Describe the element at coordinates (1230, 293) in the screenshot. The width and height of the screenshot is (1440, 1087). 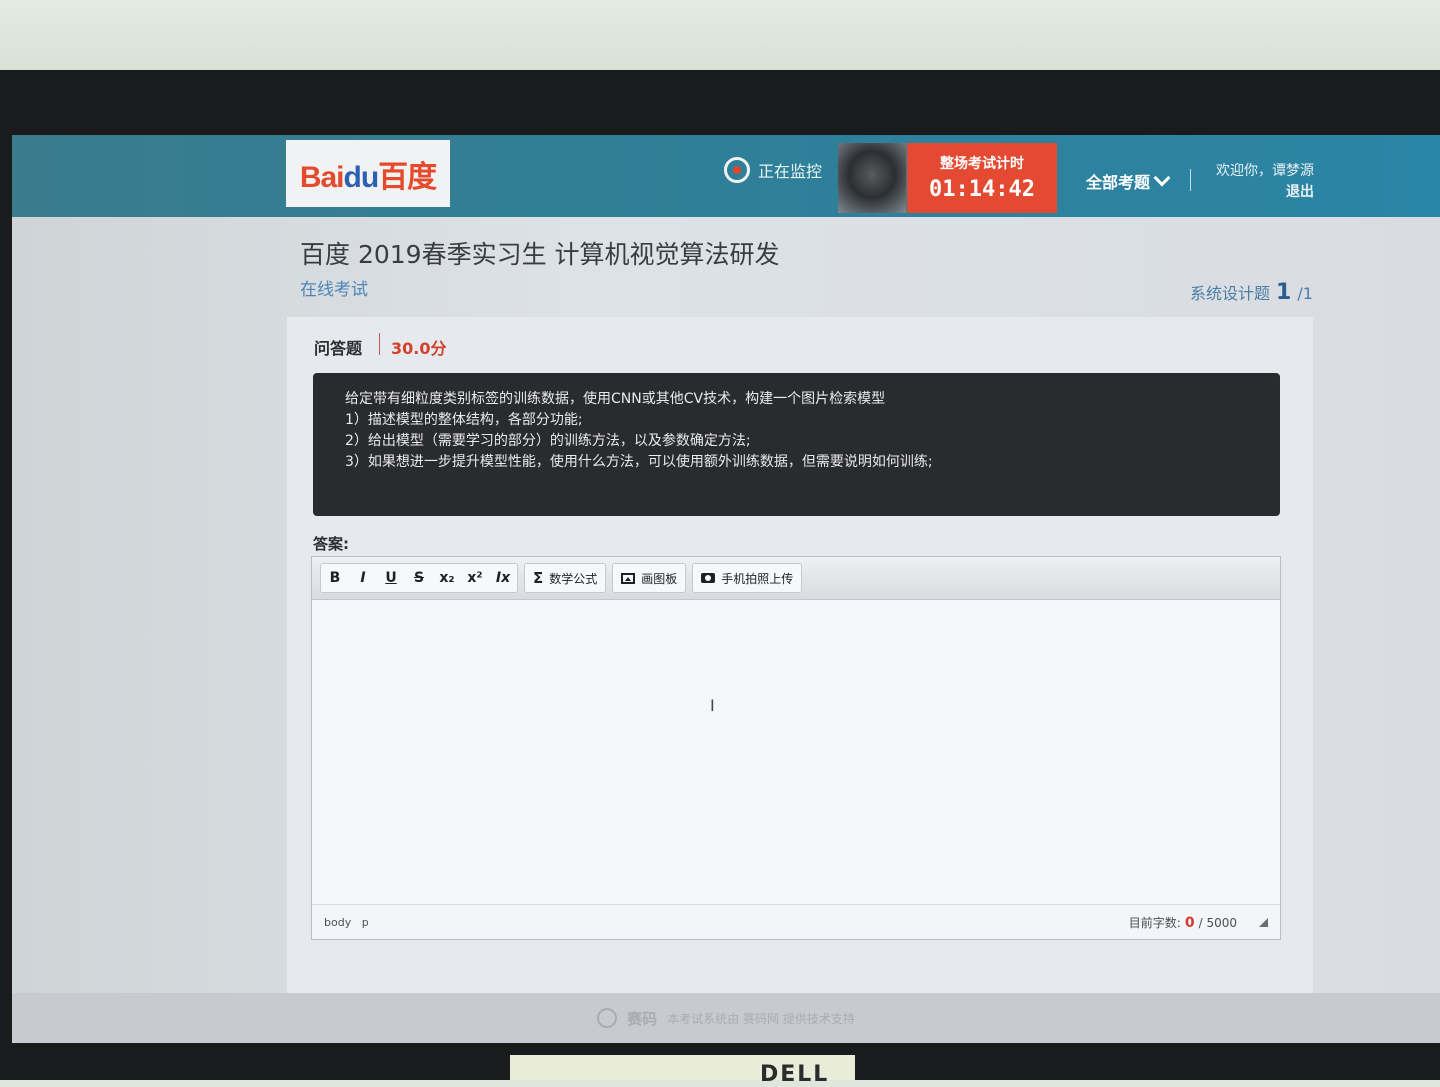
I see `section-label: 系统设计题` at that location.